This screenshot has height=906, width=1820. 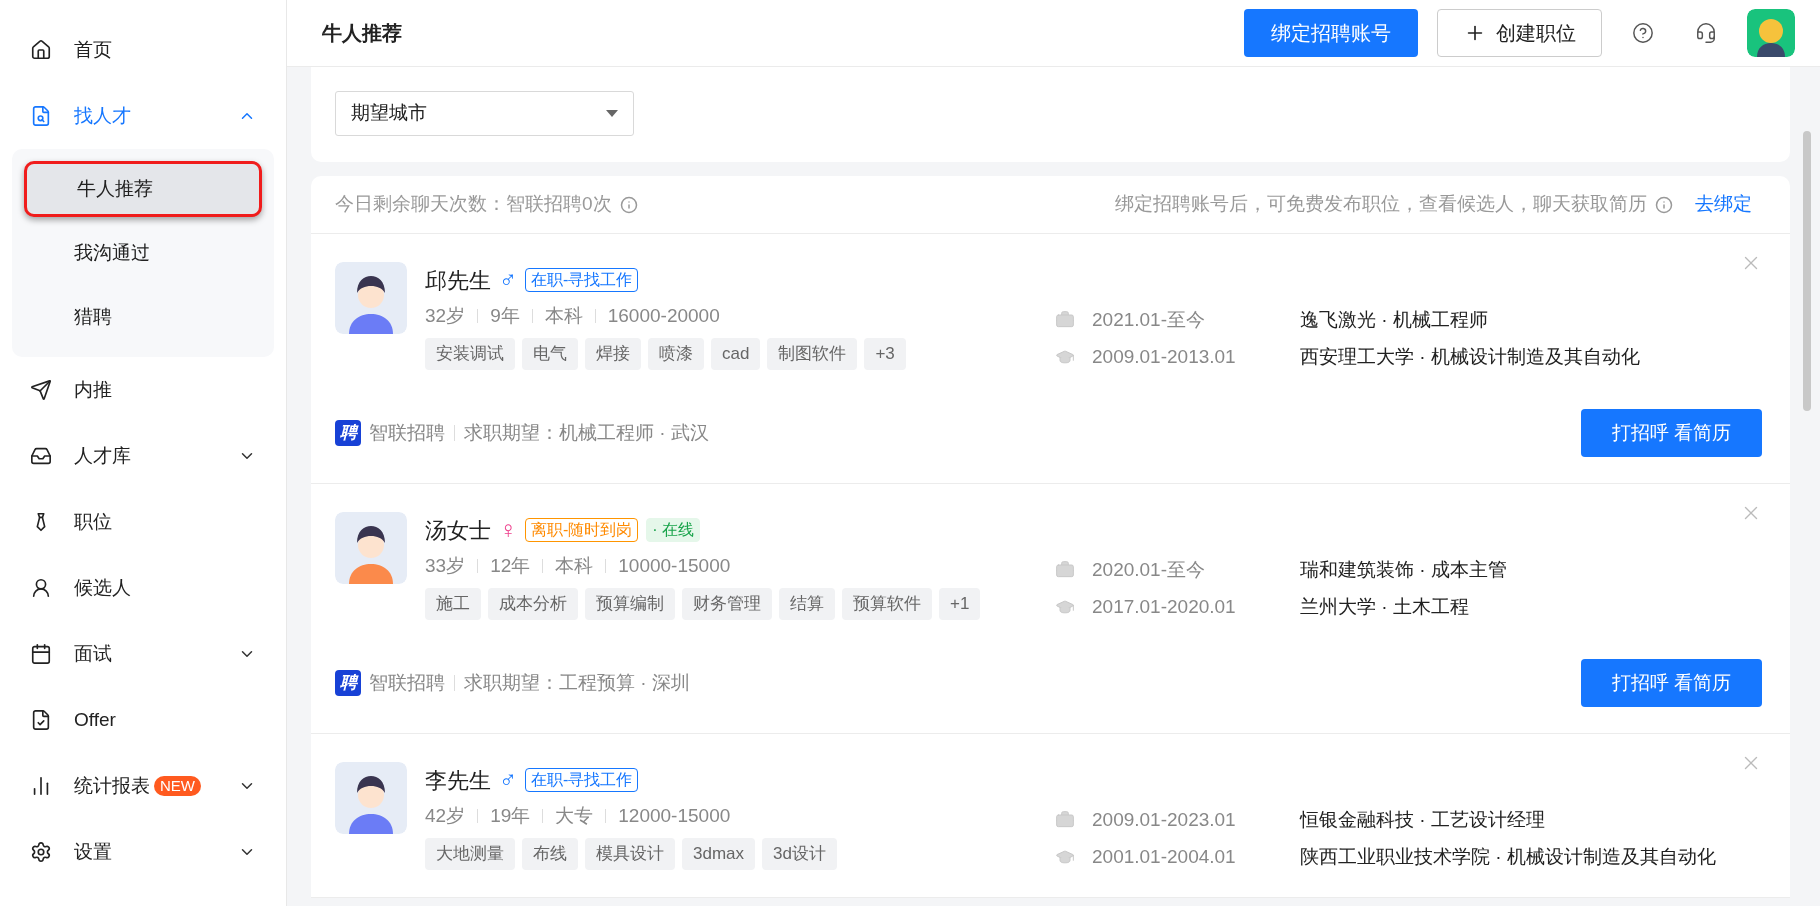 I want to click on candidate-info: 42岁, so click(x=445, y=815).